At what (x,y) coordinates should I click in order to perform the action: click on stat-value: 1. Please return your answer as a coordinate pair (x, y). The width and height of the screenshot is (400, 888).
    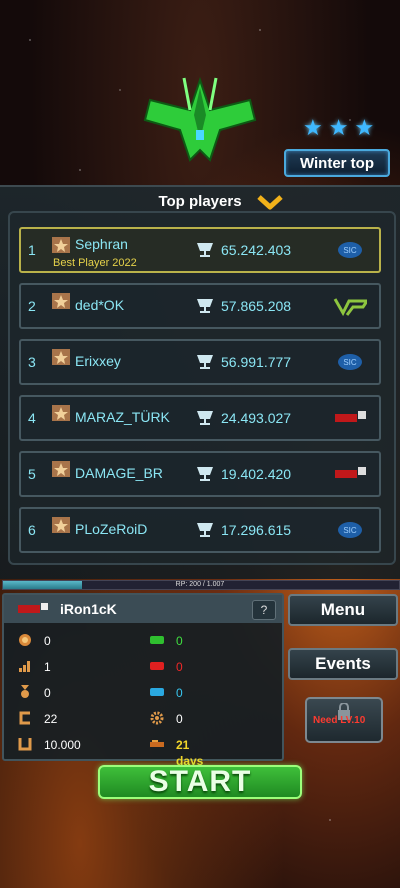
    Looking at the image, I should click on (47, 667).